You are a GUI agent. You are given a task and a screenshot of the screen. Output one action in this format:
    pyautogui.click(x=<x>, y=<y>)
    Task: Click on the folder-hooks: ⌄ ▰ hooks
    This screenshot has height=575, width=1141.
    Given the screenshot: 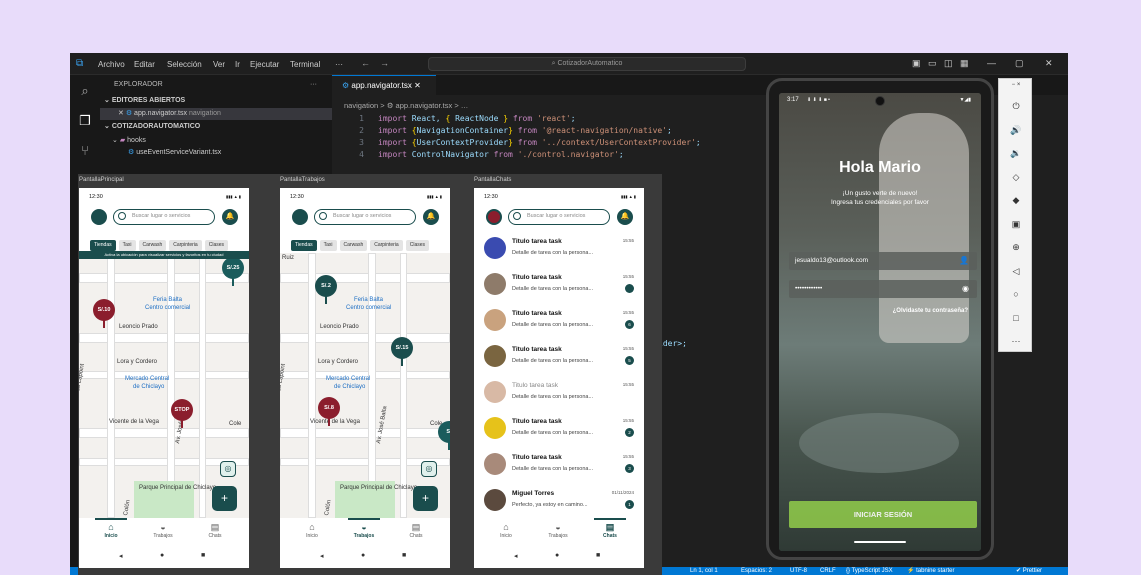 What is the action you would take?
    pyautogui.click(x=216, y=141)
    